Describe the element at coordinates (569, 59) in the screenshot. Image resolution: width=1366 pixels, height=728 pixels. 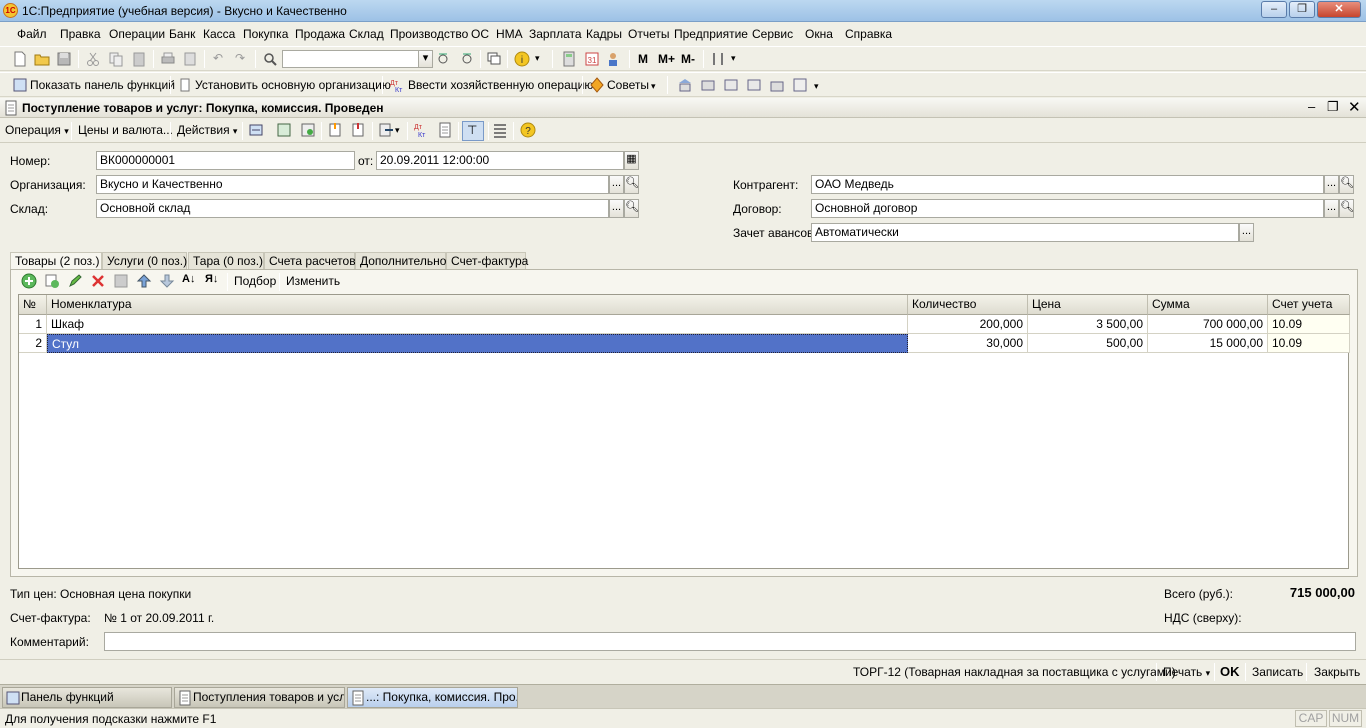
I see `calculator-icon` at that location.